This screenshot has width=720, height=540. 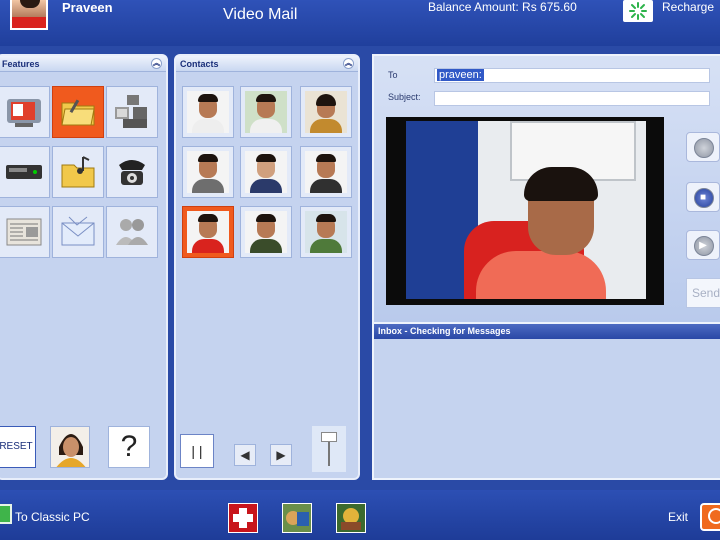 I want to click on health-quick-button, so click(x=243, y=518).